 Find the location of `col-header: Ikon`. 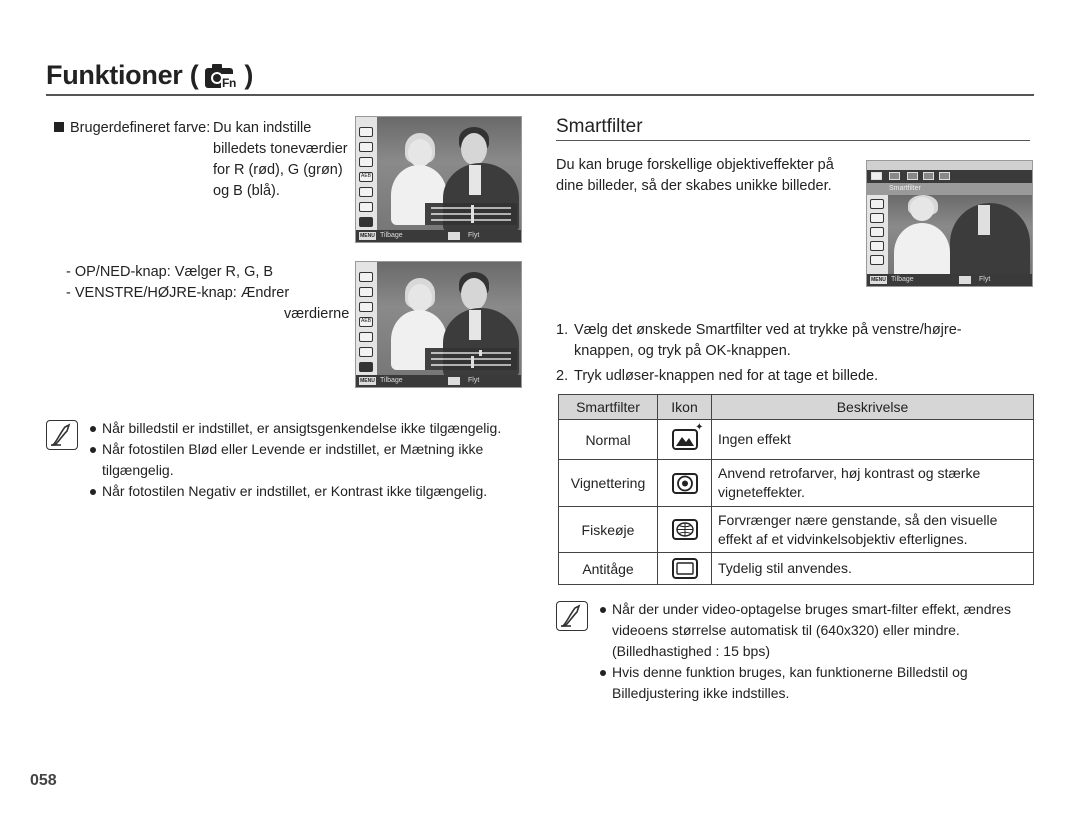

col-header: Ikon is located at coordinates (684, 407).